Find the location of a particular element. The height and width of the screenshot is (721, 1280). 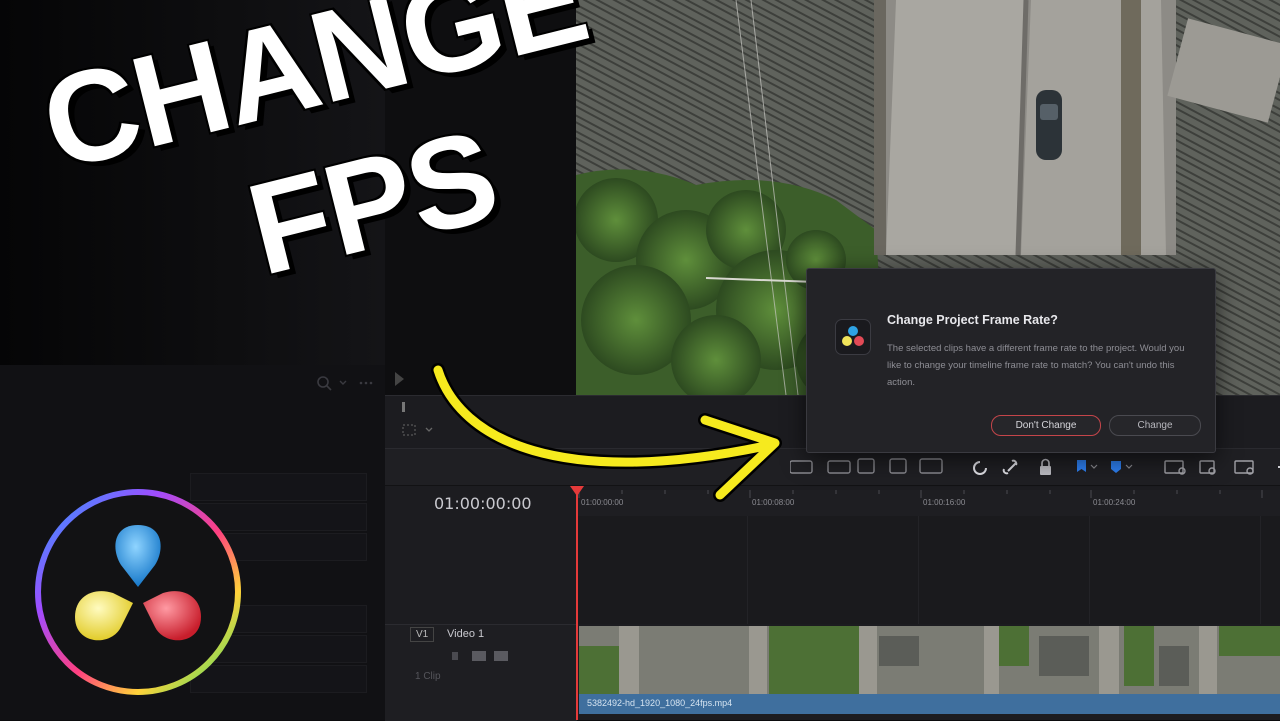

play-icon is located at coordinates (400, 379).